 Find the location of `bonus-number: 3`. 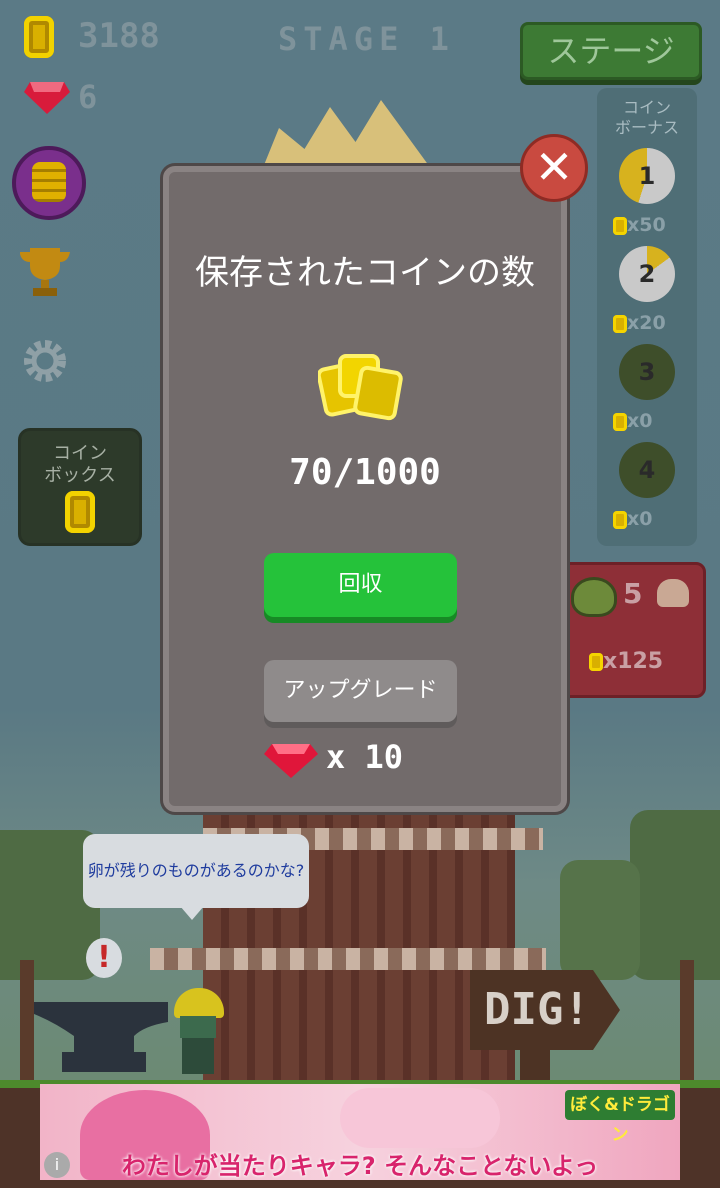

bonus-number: 3 is located at coordinates (647, 372).